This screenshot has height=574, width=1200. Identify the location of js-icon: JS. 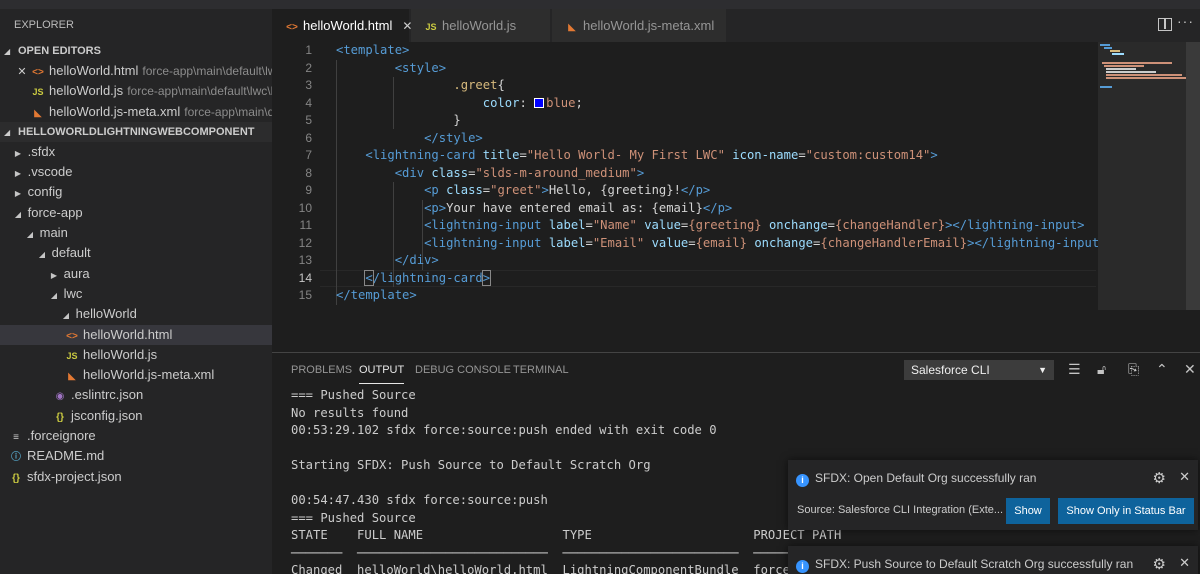
(431, 27).